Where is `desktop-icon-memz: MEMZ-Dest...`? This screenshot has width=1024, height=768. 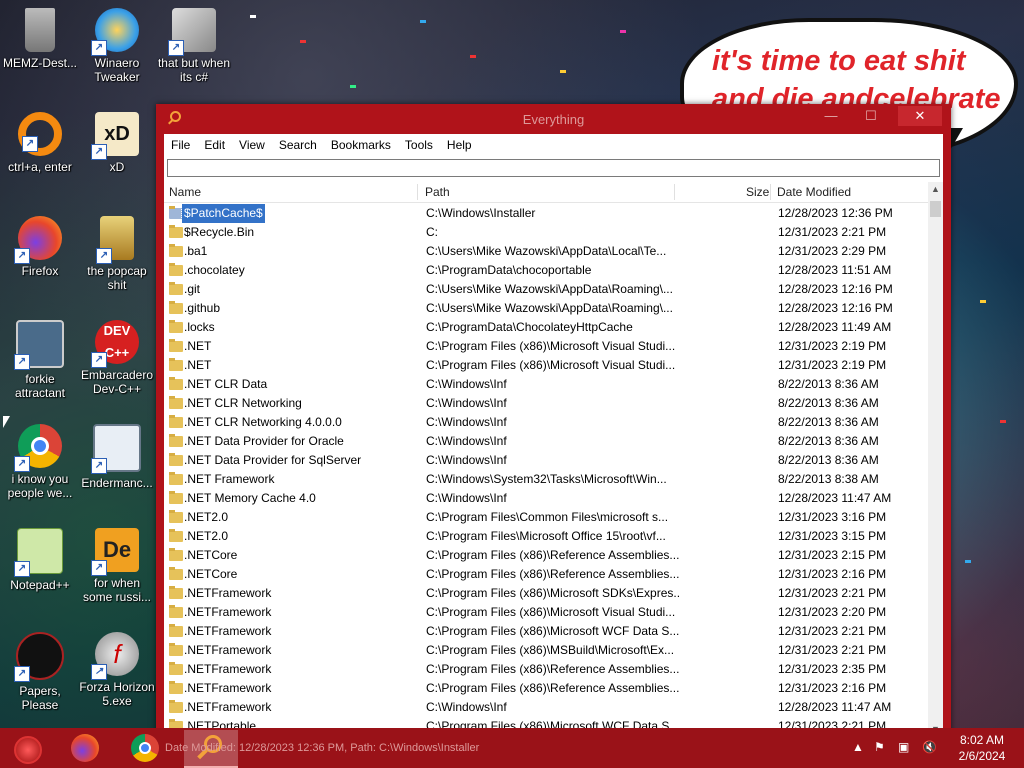
desktop-icon-memz: MEMZ-Dest... is located at coordinates (40, 39).